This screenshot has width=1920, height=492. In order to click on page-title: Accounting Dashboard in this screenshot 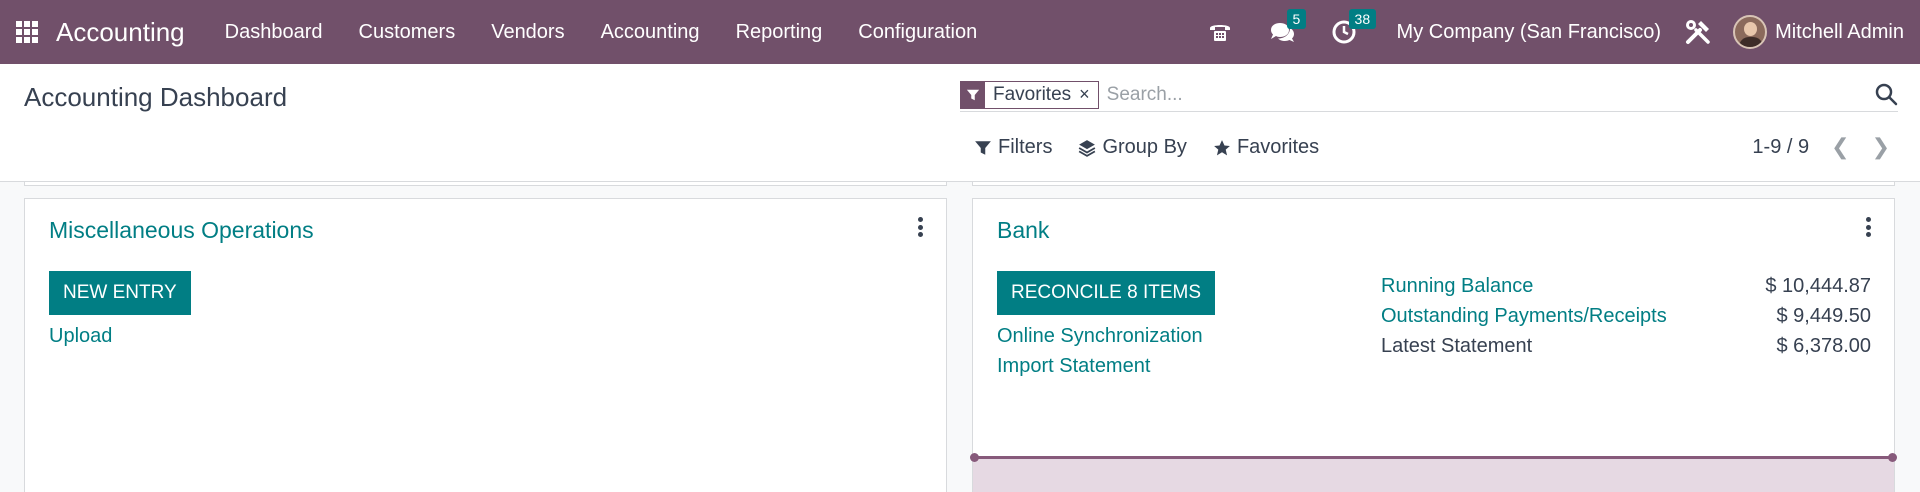, I will do `click(156, 97)`.